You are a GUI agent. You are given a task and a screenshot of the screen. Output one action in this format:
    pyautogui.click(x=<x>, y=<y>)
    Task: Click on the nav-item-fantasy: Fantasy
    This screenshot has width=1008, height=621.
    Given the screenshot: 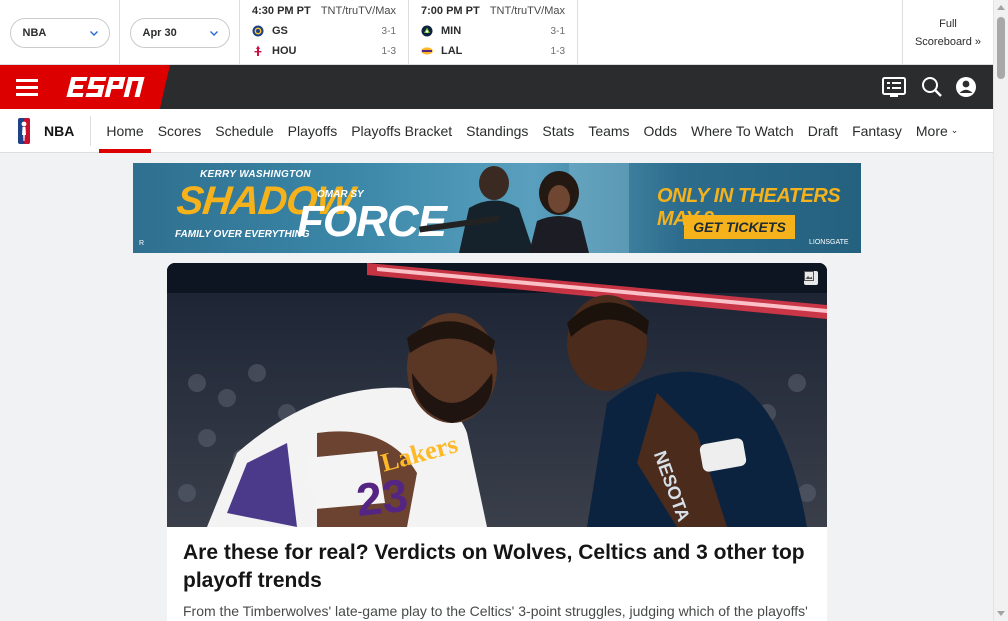 What is the action you would take?
    pyautogui.click(x=877, y=131)
    